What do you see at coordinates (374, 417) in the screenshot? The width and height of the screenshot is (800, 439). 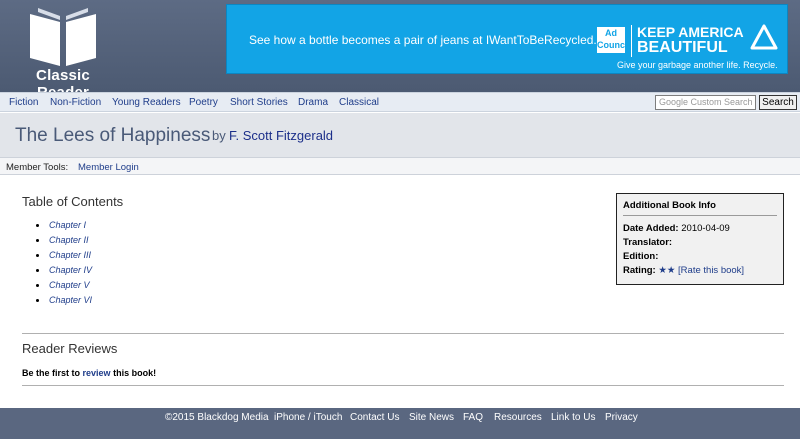 I see `footer-contact-link: Contact Us` at bounding box center [374, 417].